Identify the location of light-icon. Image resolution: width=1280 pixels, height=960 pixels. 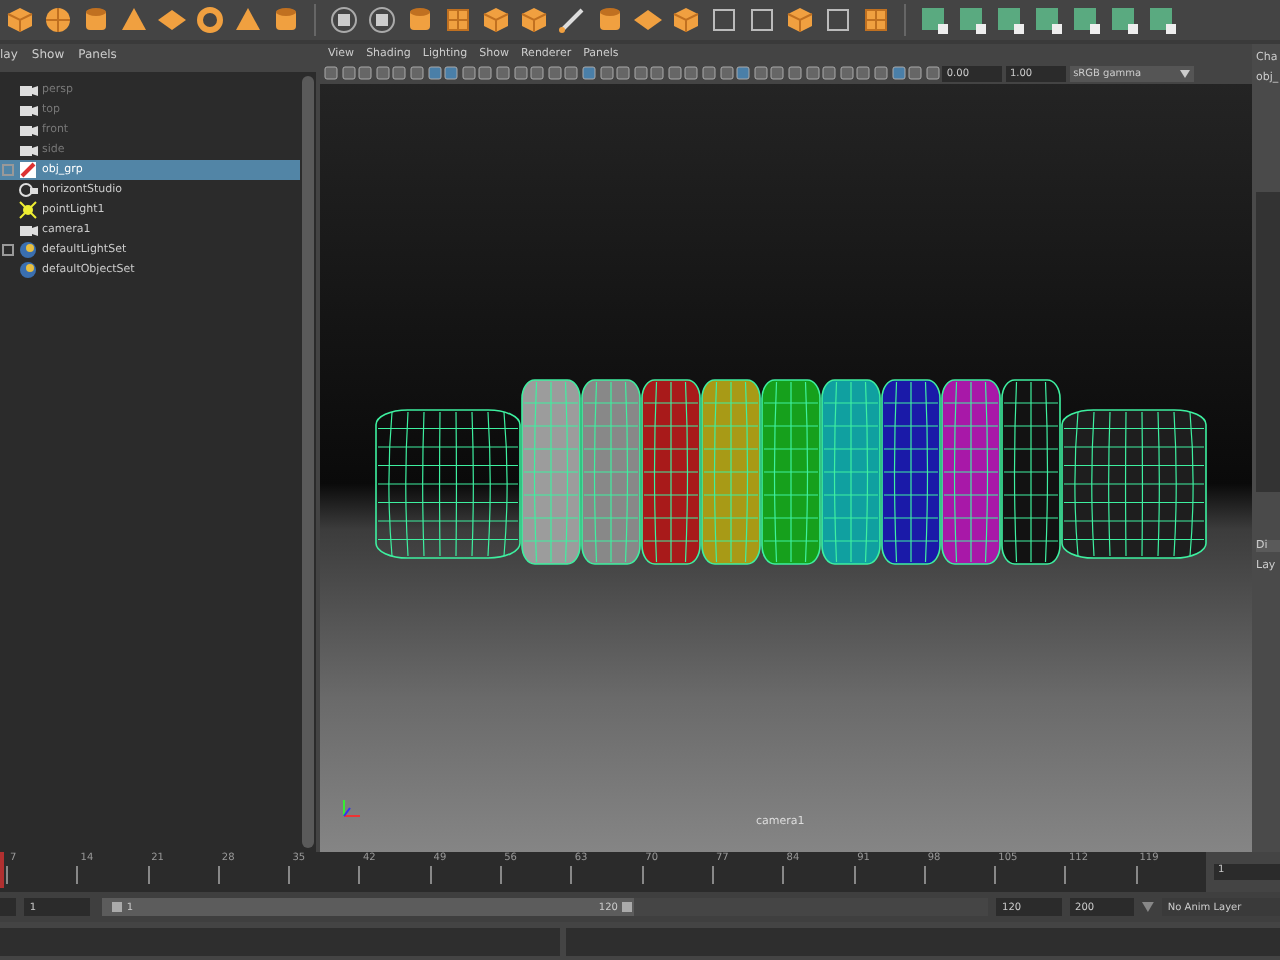
(28, 210).